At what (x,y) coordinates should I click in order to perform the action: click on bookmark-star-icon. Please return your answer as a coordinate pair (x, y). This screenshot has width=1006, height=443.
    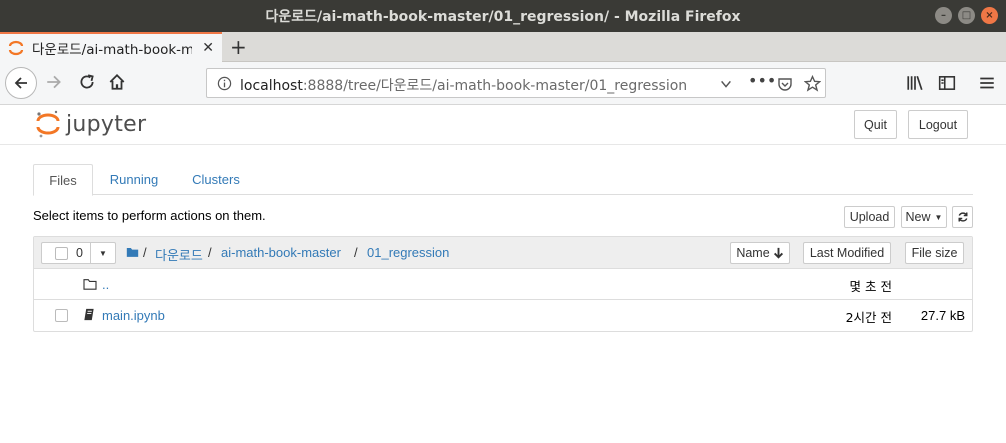
    Looking at the image, I should click on (812, 83).